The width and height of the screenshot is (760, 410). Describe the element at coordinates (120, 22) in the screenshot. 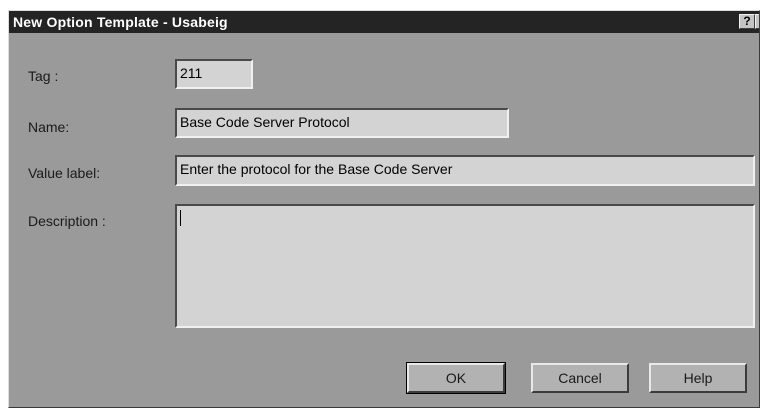

I see `window-title: New Option Template - Usabeig` at that location.